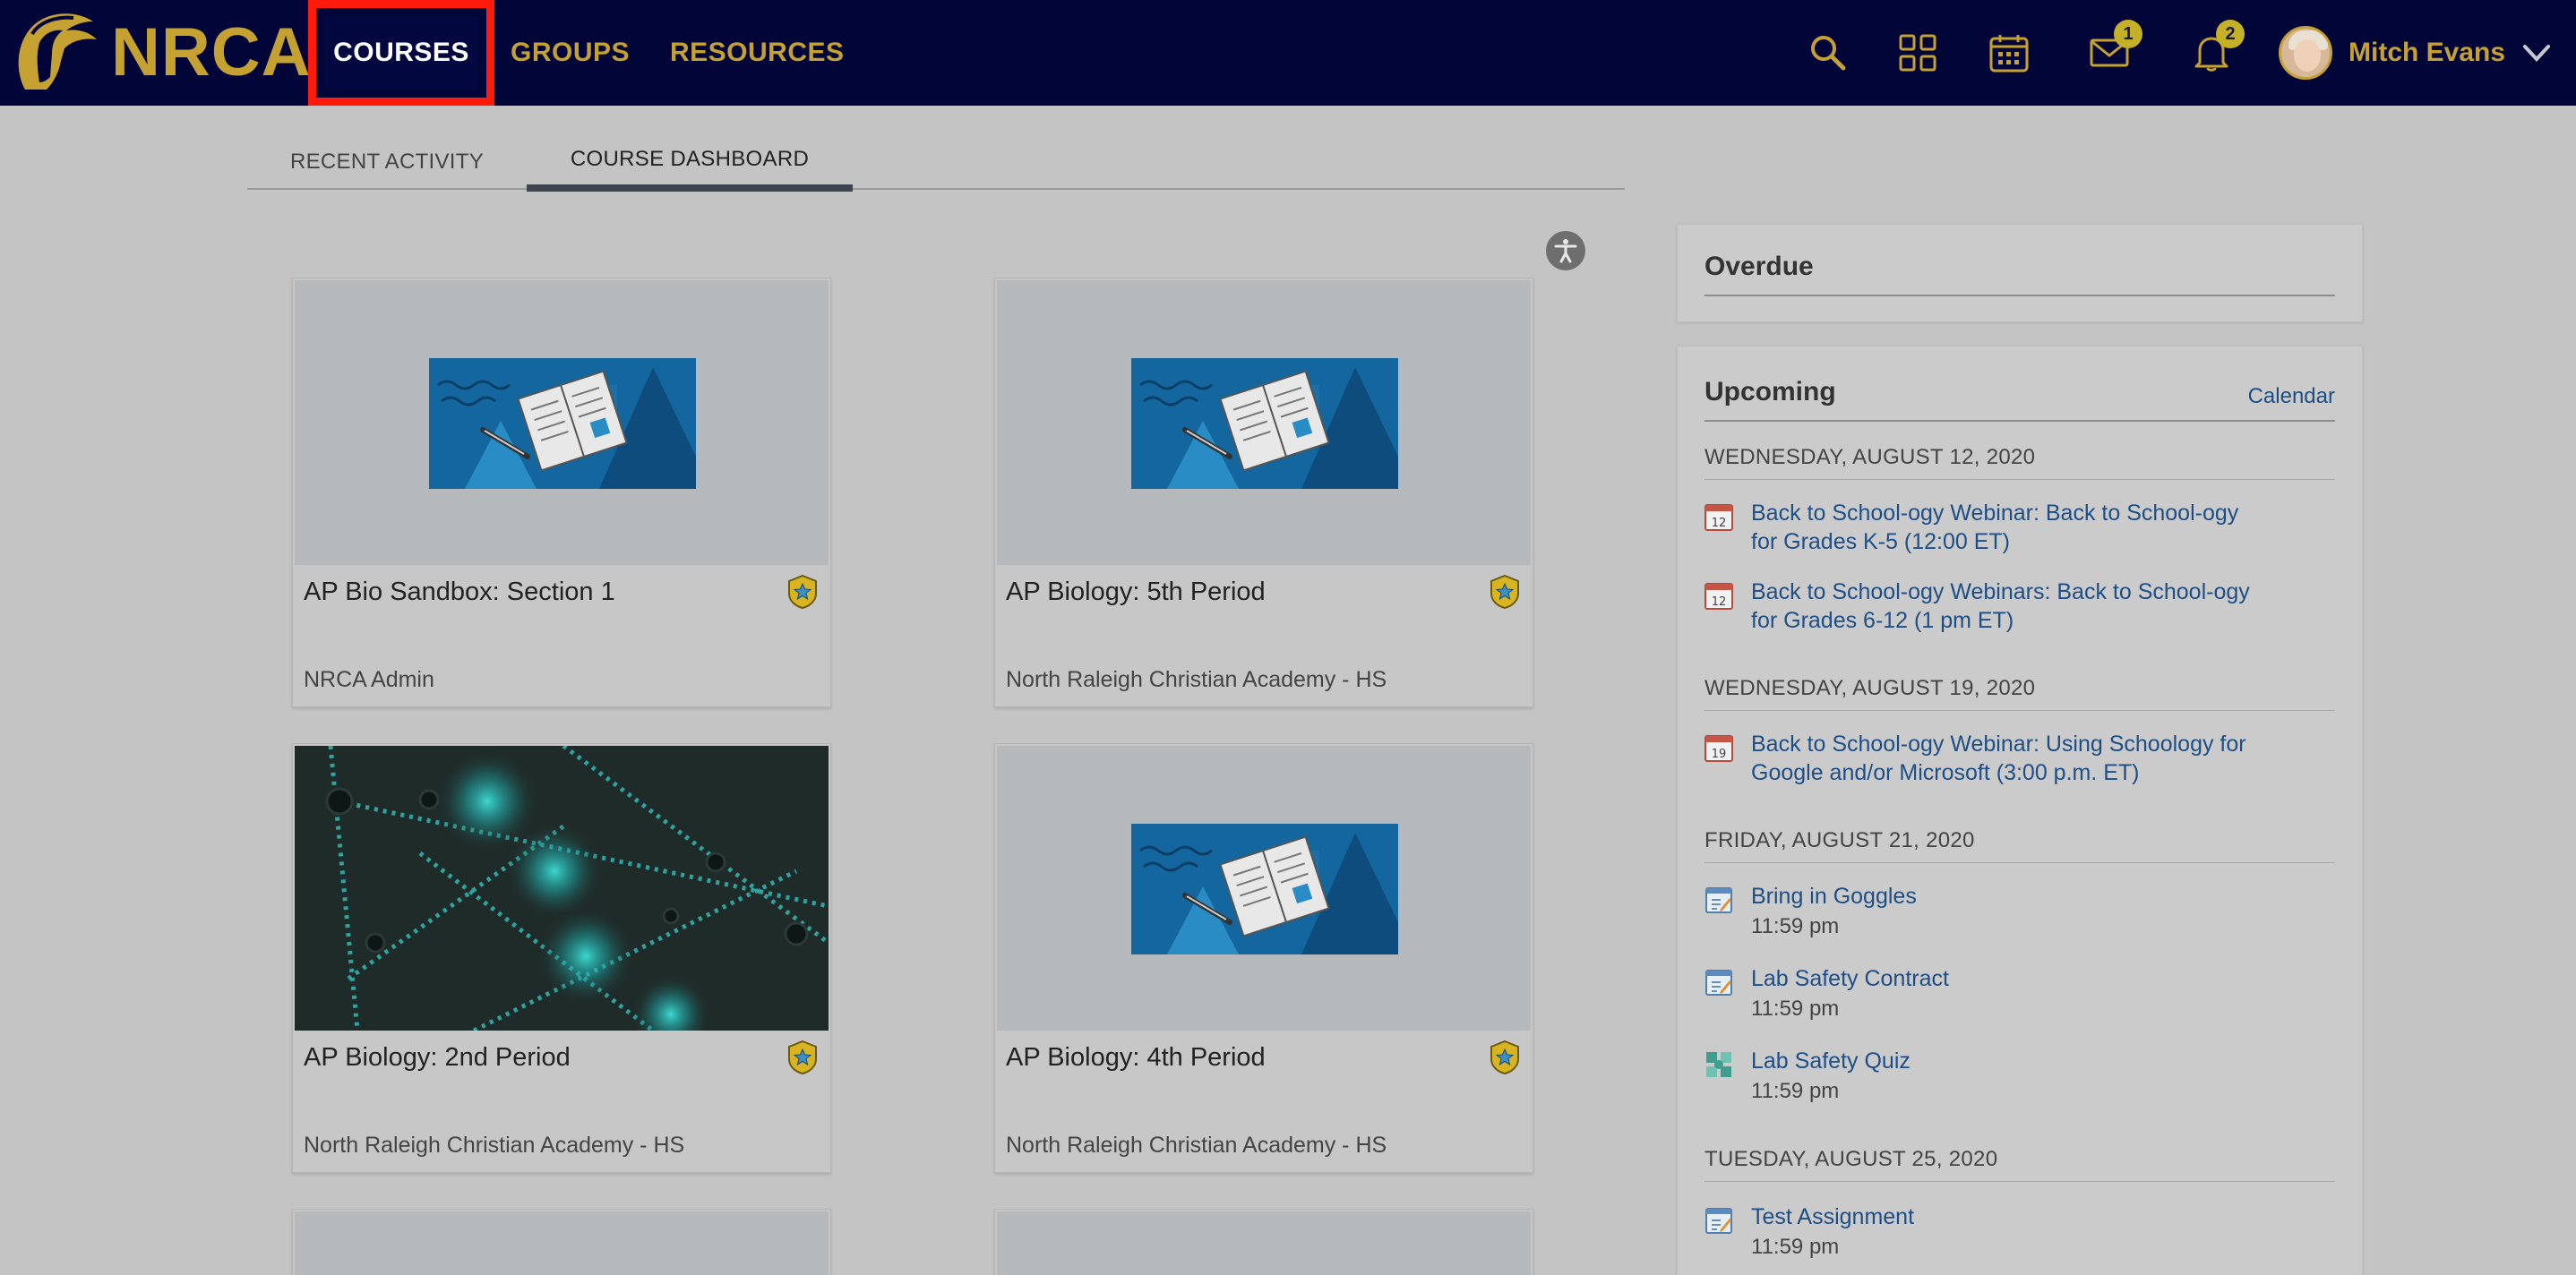 The image size is (2576, 1275). I want to click on course-title: AP Biology: 5th Period, so click(1136, 592).